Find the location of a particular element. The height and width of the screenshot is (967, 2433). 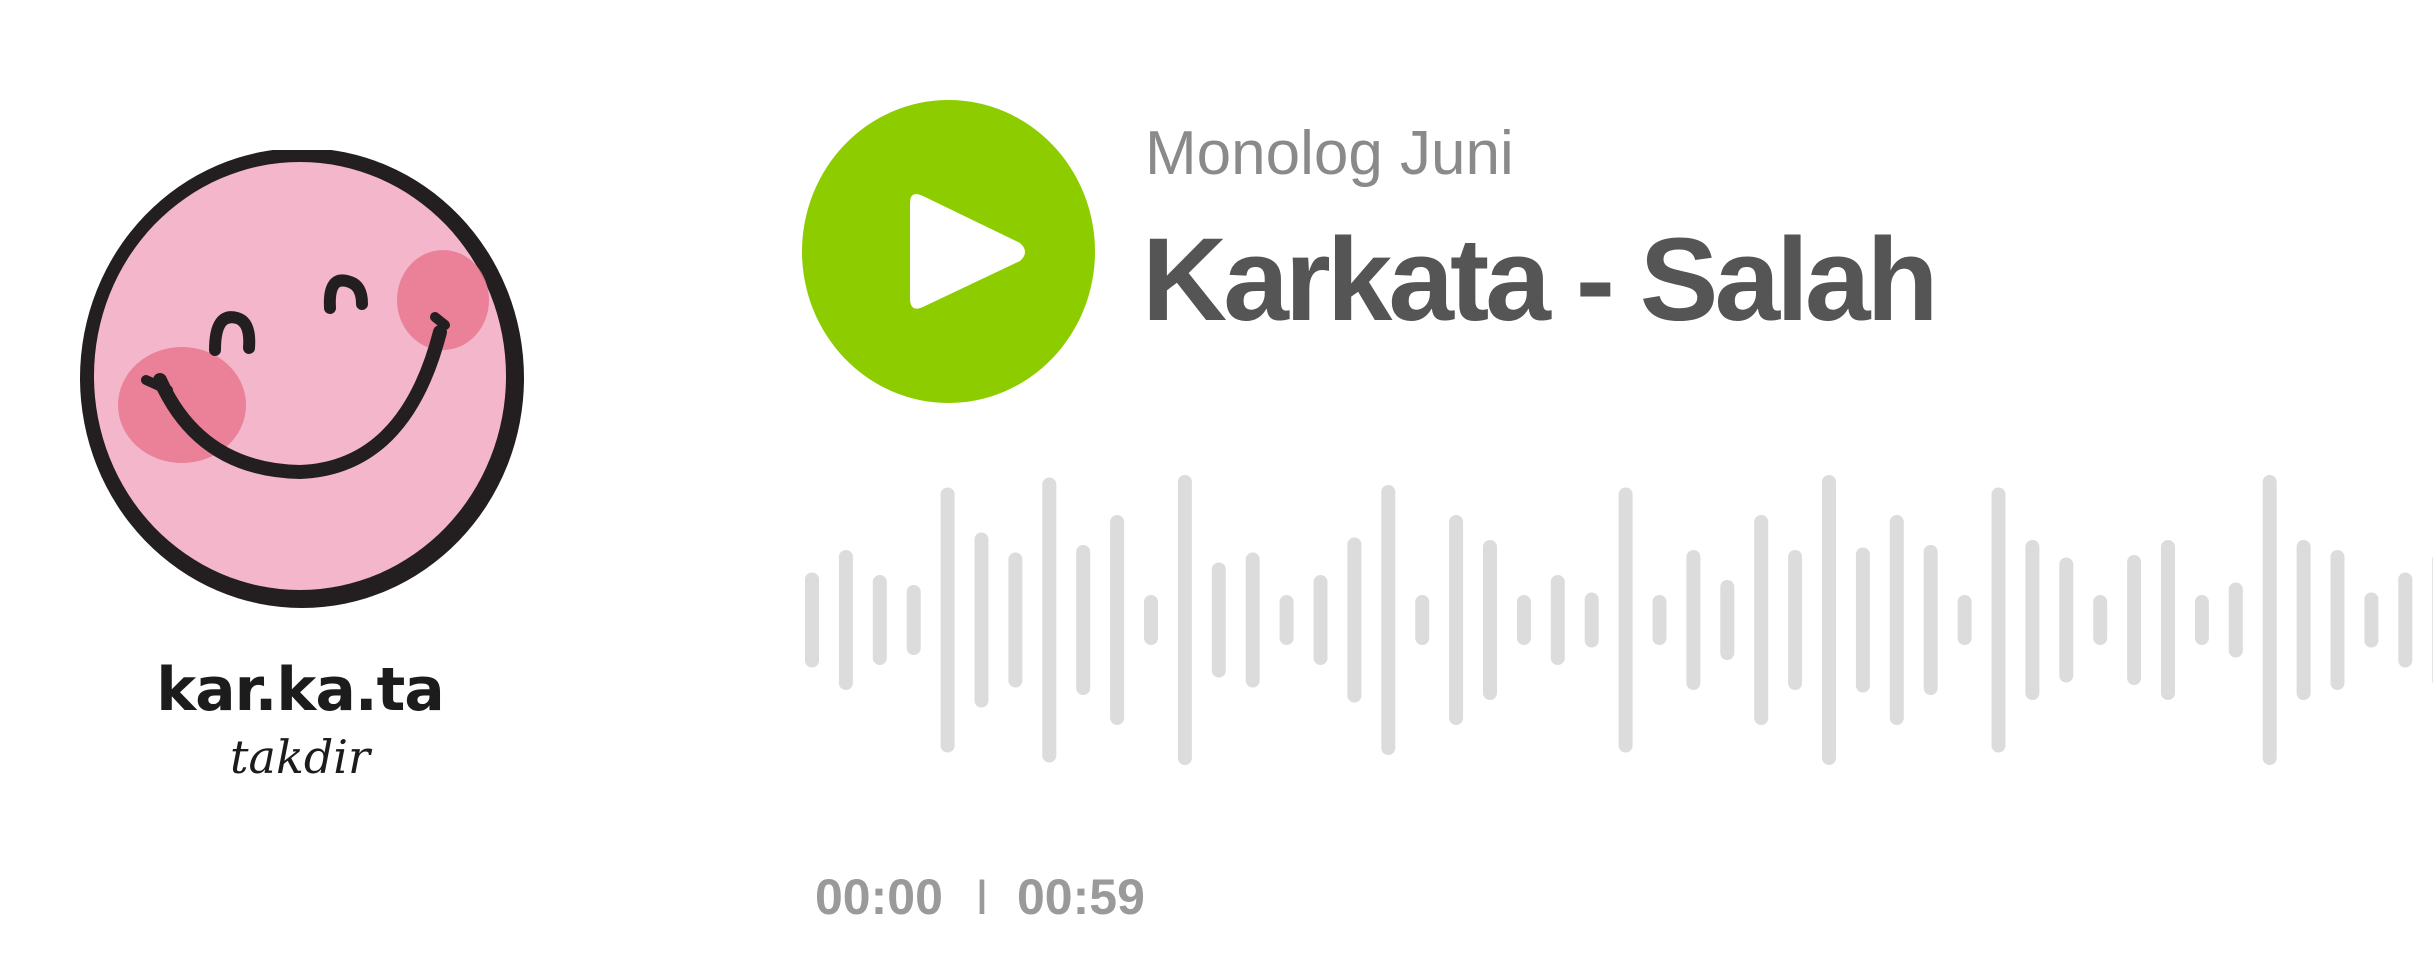

duration: 00:59 is located at coordinates (1081, 897).